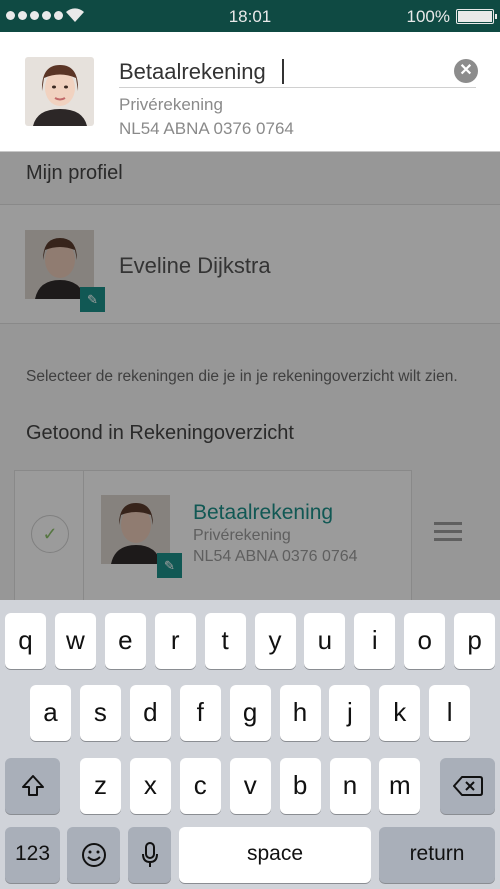 This screenshot has width=500, height=889. Describe the element at coordinates (200, 786) in the screenshot. I see `key-c: c` at that location.